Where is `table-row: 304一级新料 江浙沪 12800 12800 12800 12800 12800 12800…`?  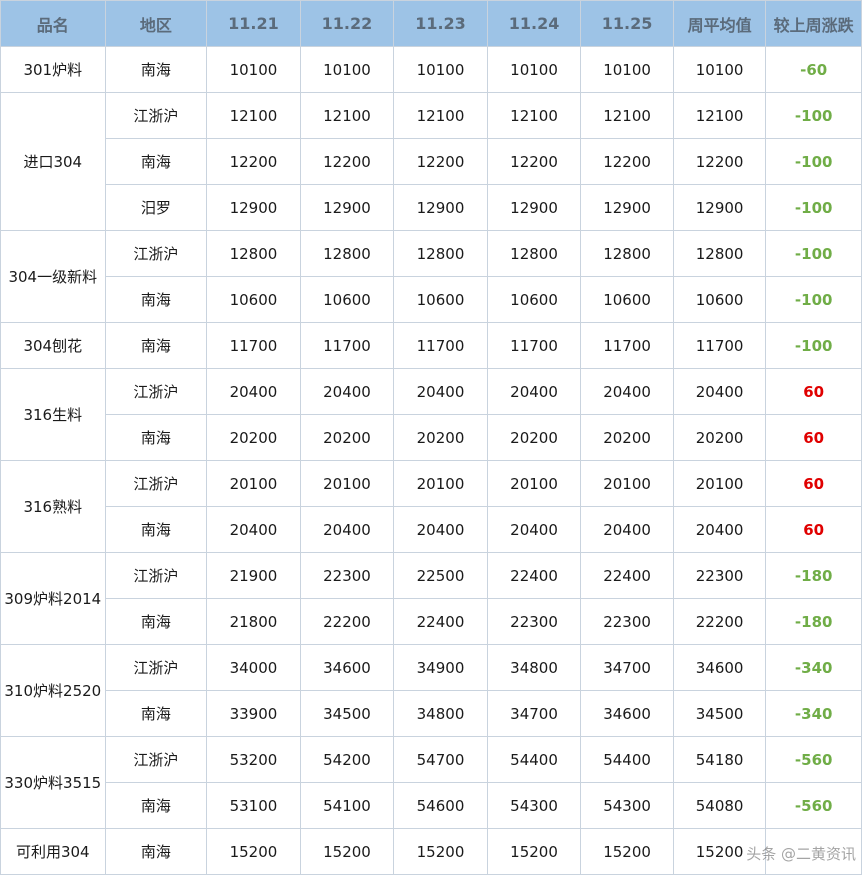 table-row: 304一级新料 江浙沪 12800 12800 12800 12800 12800 12800… is located at coordinates (431, 276).